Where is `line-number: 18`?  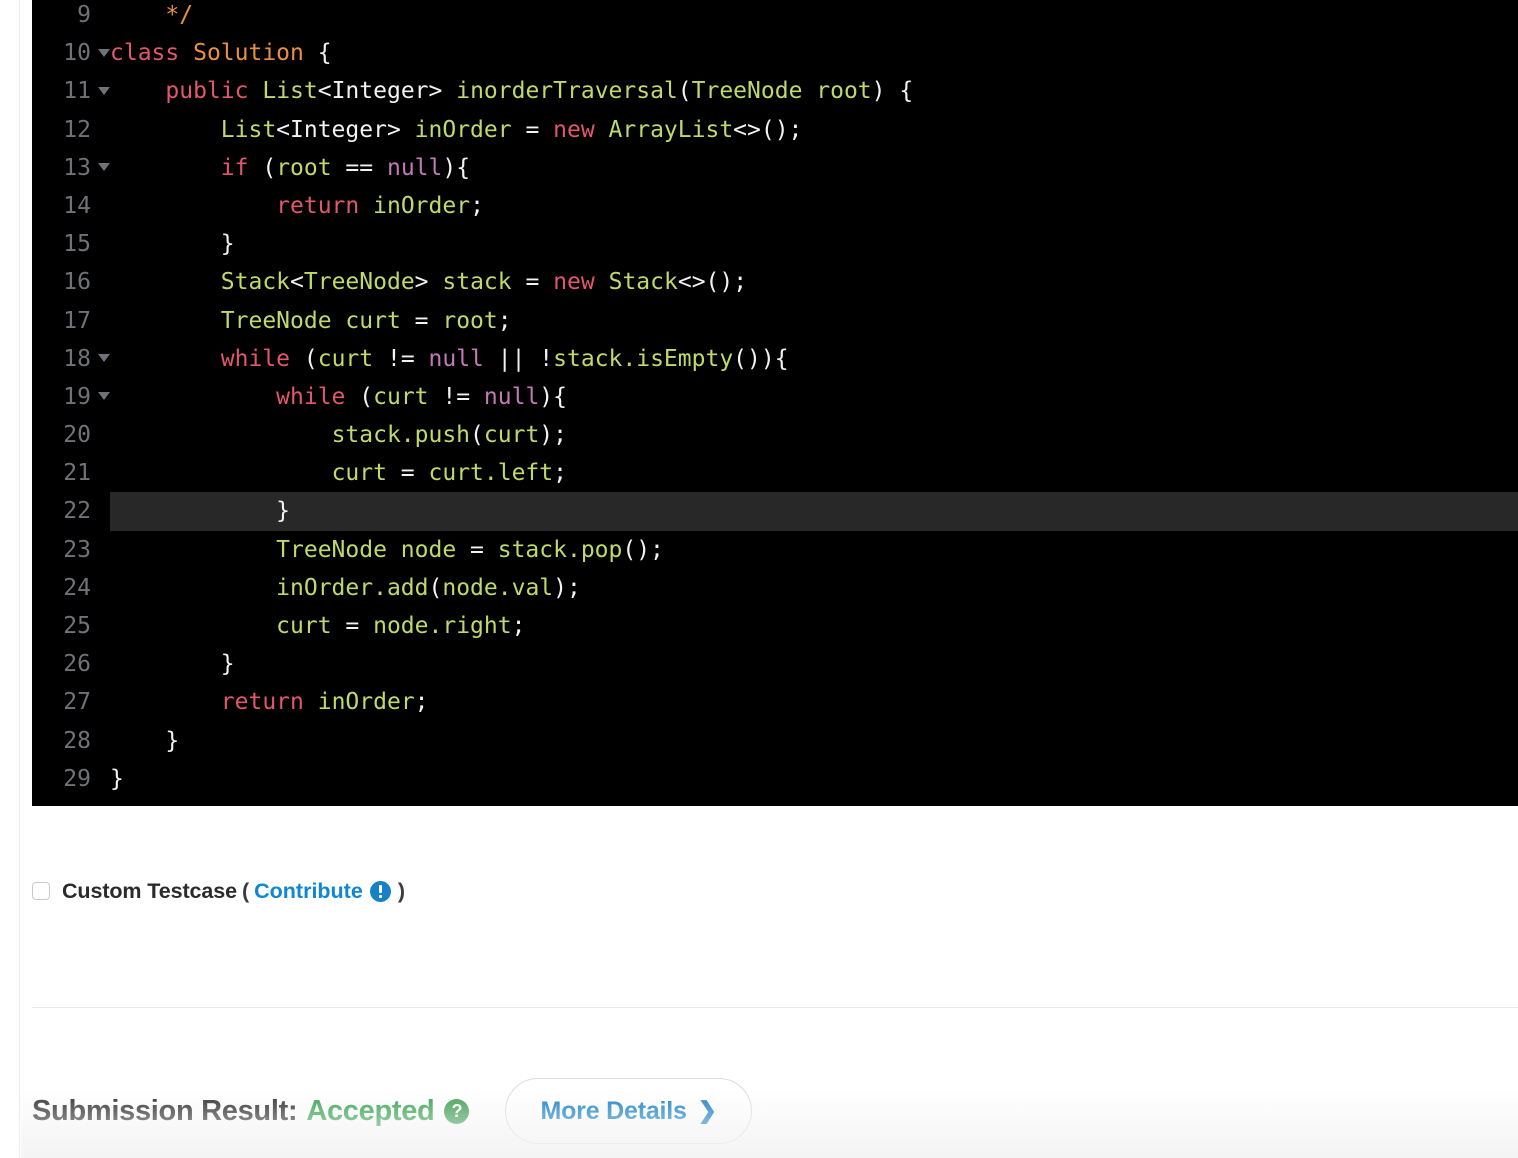 line-number: 18 is located at coordinates (77, 358).